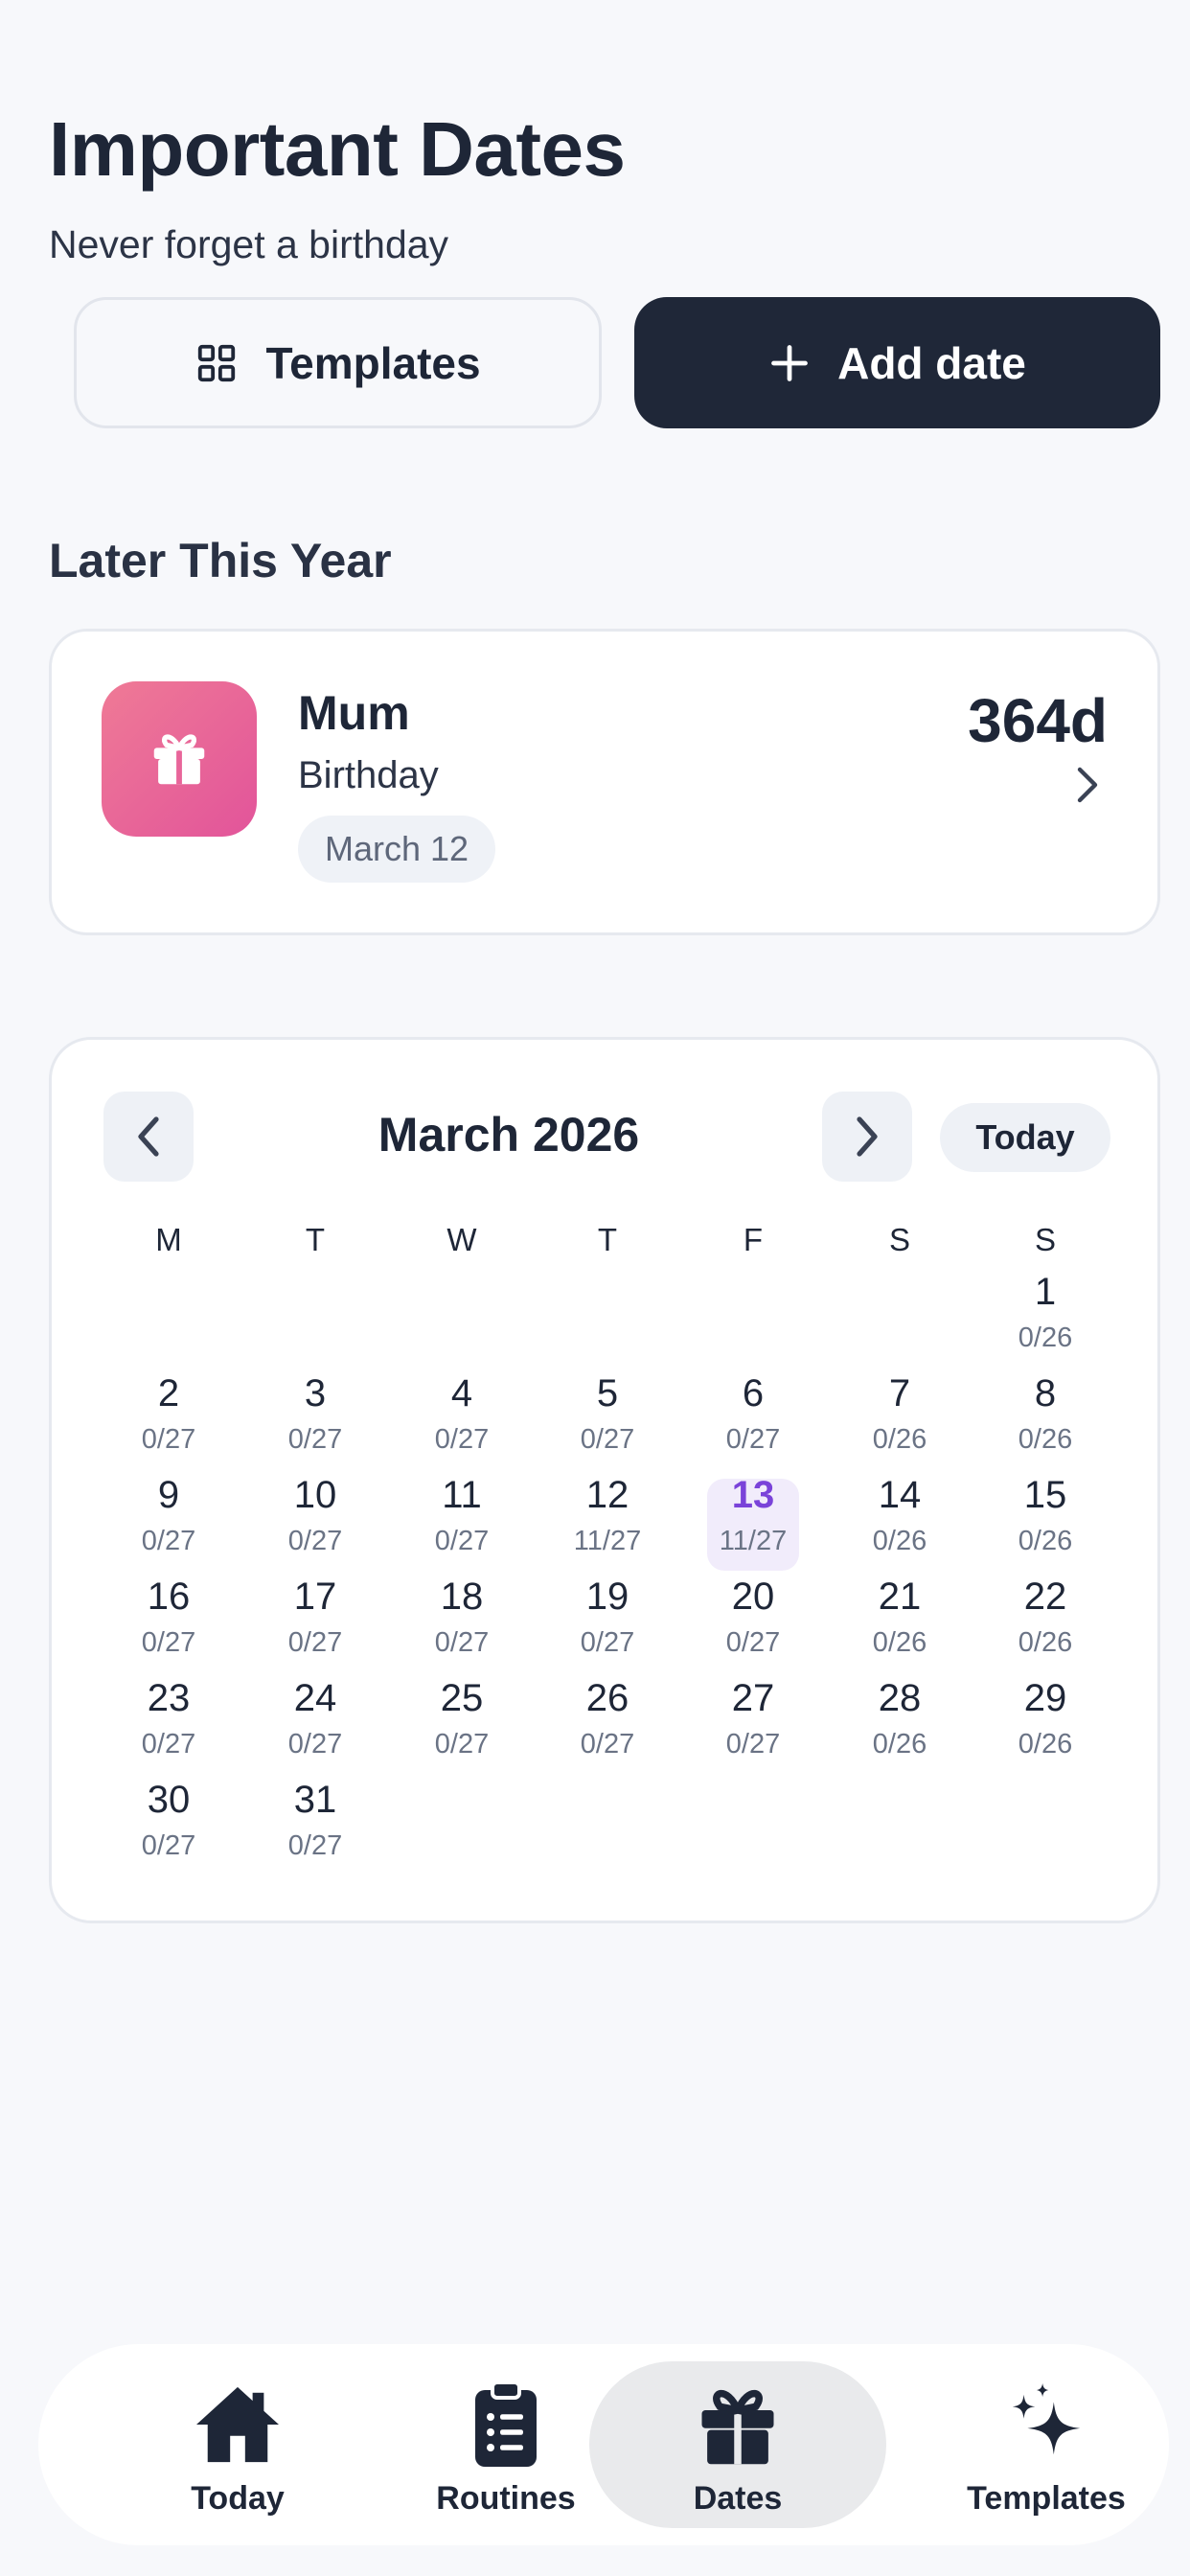  What do you see at coordinates (754, 1239) in the screenshot?
I see `weekday-header: F` at bounding box center [754, 1239].